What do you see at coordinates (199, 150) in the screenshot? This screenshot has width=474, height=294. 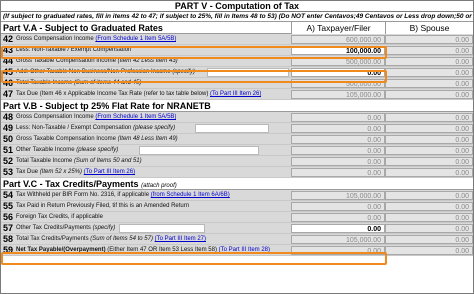 I see `item-51-specify-input` at bounding box center [199, 150].